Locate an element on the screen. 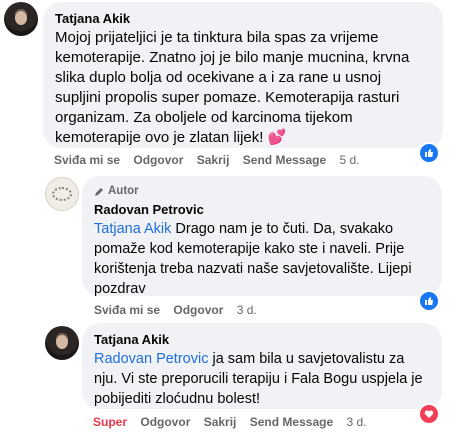 The image size is (450, 436). comment-author: Tatjana Akik is located at coordinates (243, 18).